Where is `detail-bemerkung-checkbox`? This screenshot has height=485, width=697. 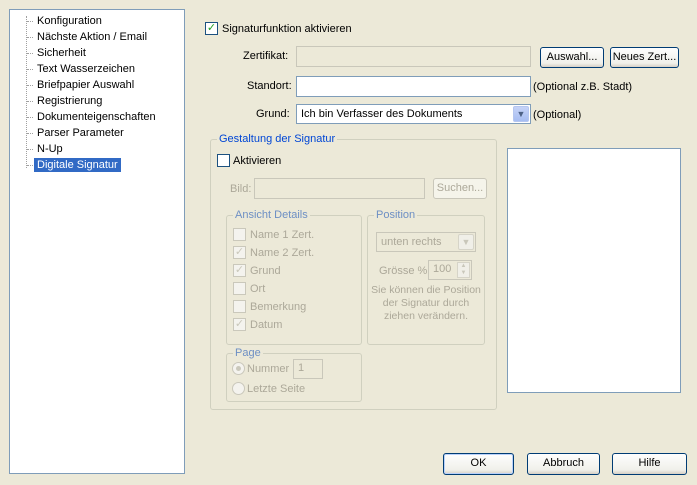
detail-bemerkung-checkbox is located at coordinates (239, 306).